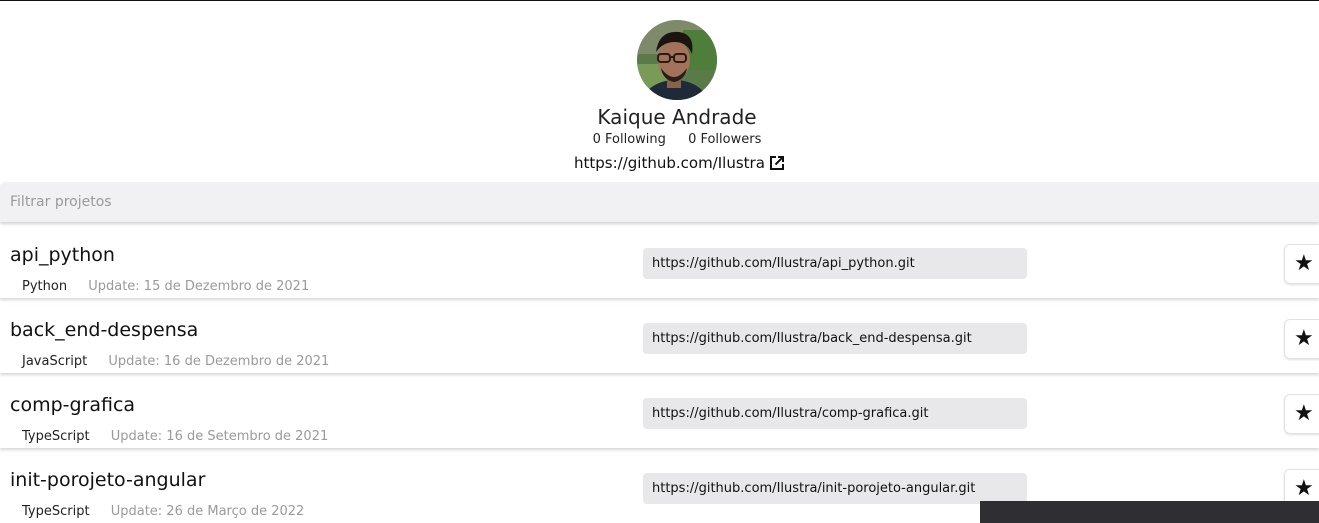 The width and height of the screenshot is (1319, 523). I want to click on repo-updated: Update: 26 de Março de 2022, so click(207, 511).